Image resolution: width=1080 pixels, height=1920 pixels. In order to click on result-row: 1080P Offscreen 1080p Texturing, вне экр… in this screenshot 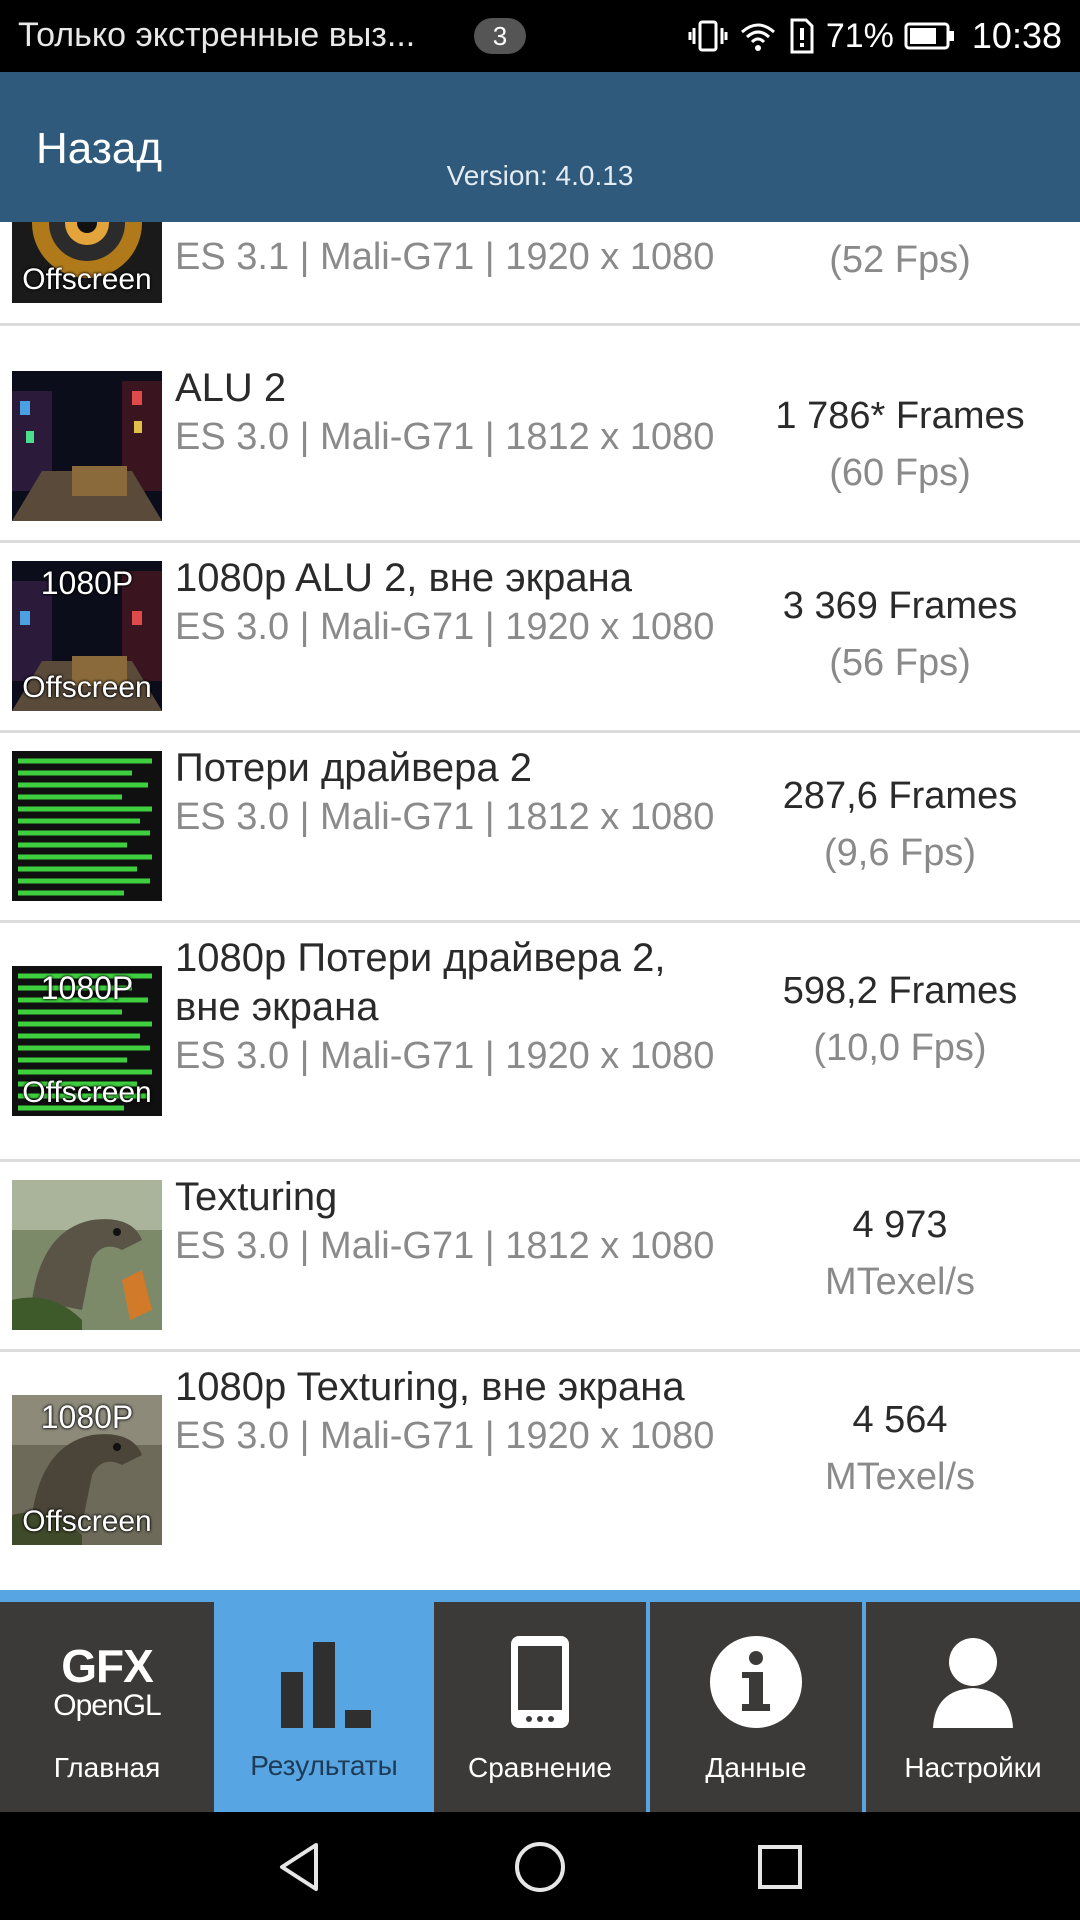, I will do `click(540, 1470)`.